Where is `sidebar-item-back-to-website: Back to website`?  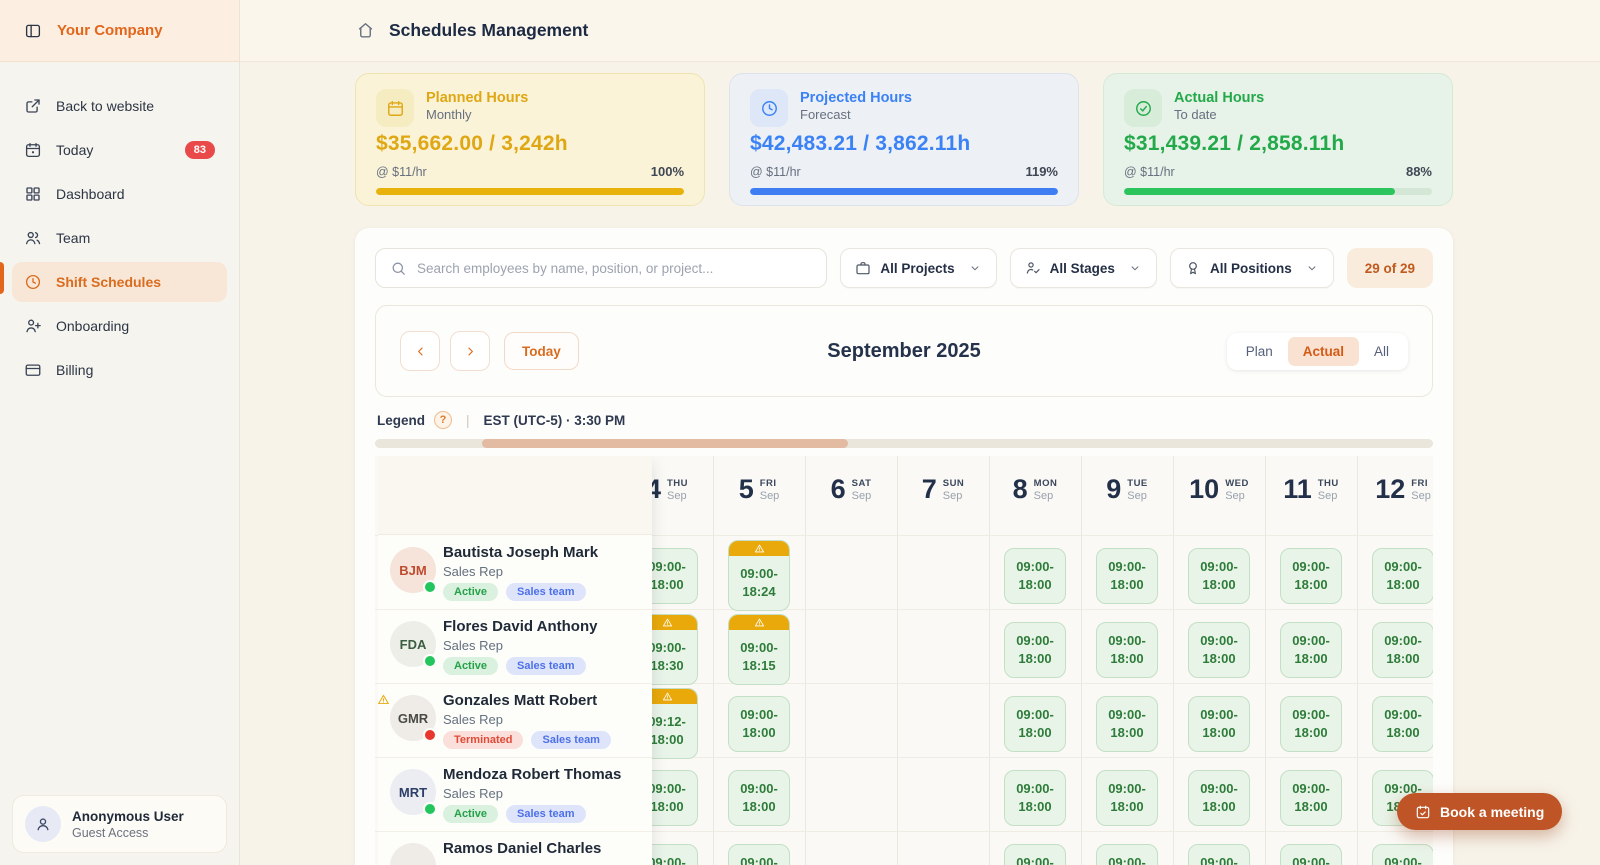 sidebar-item-back-to-website: Back to website is located at coordinates (119, 106).